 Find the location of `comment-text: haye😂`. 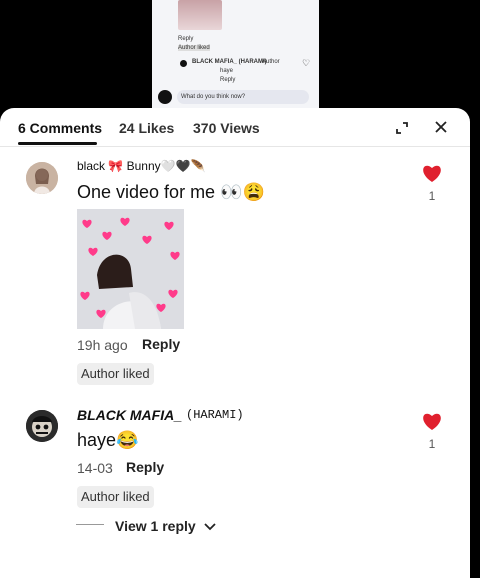

comment-text: haye😂 is located at coordinates (108, 440).